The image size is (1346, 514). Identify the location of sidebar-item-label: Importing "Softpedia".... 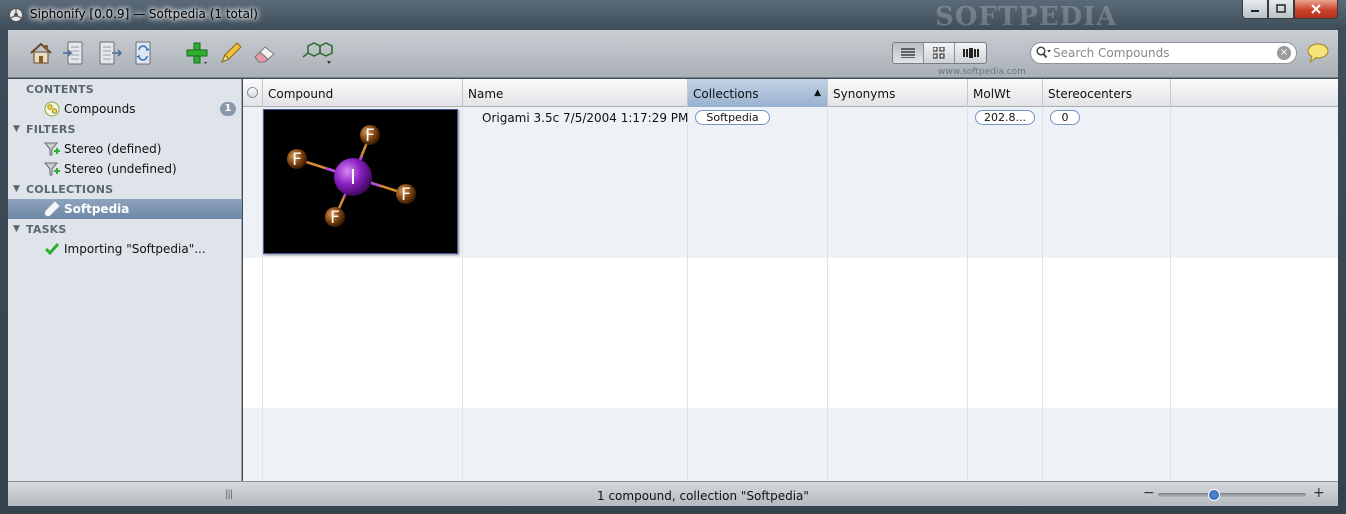
(135, 249).